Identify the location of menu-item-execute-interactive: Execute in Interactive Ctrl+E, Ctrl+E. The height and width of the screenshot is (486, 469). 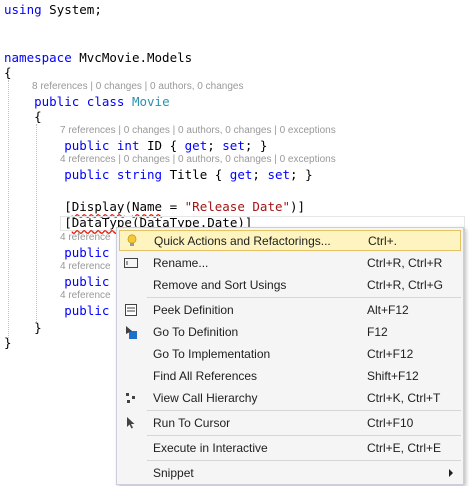
(290, 447).